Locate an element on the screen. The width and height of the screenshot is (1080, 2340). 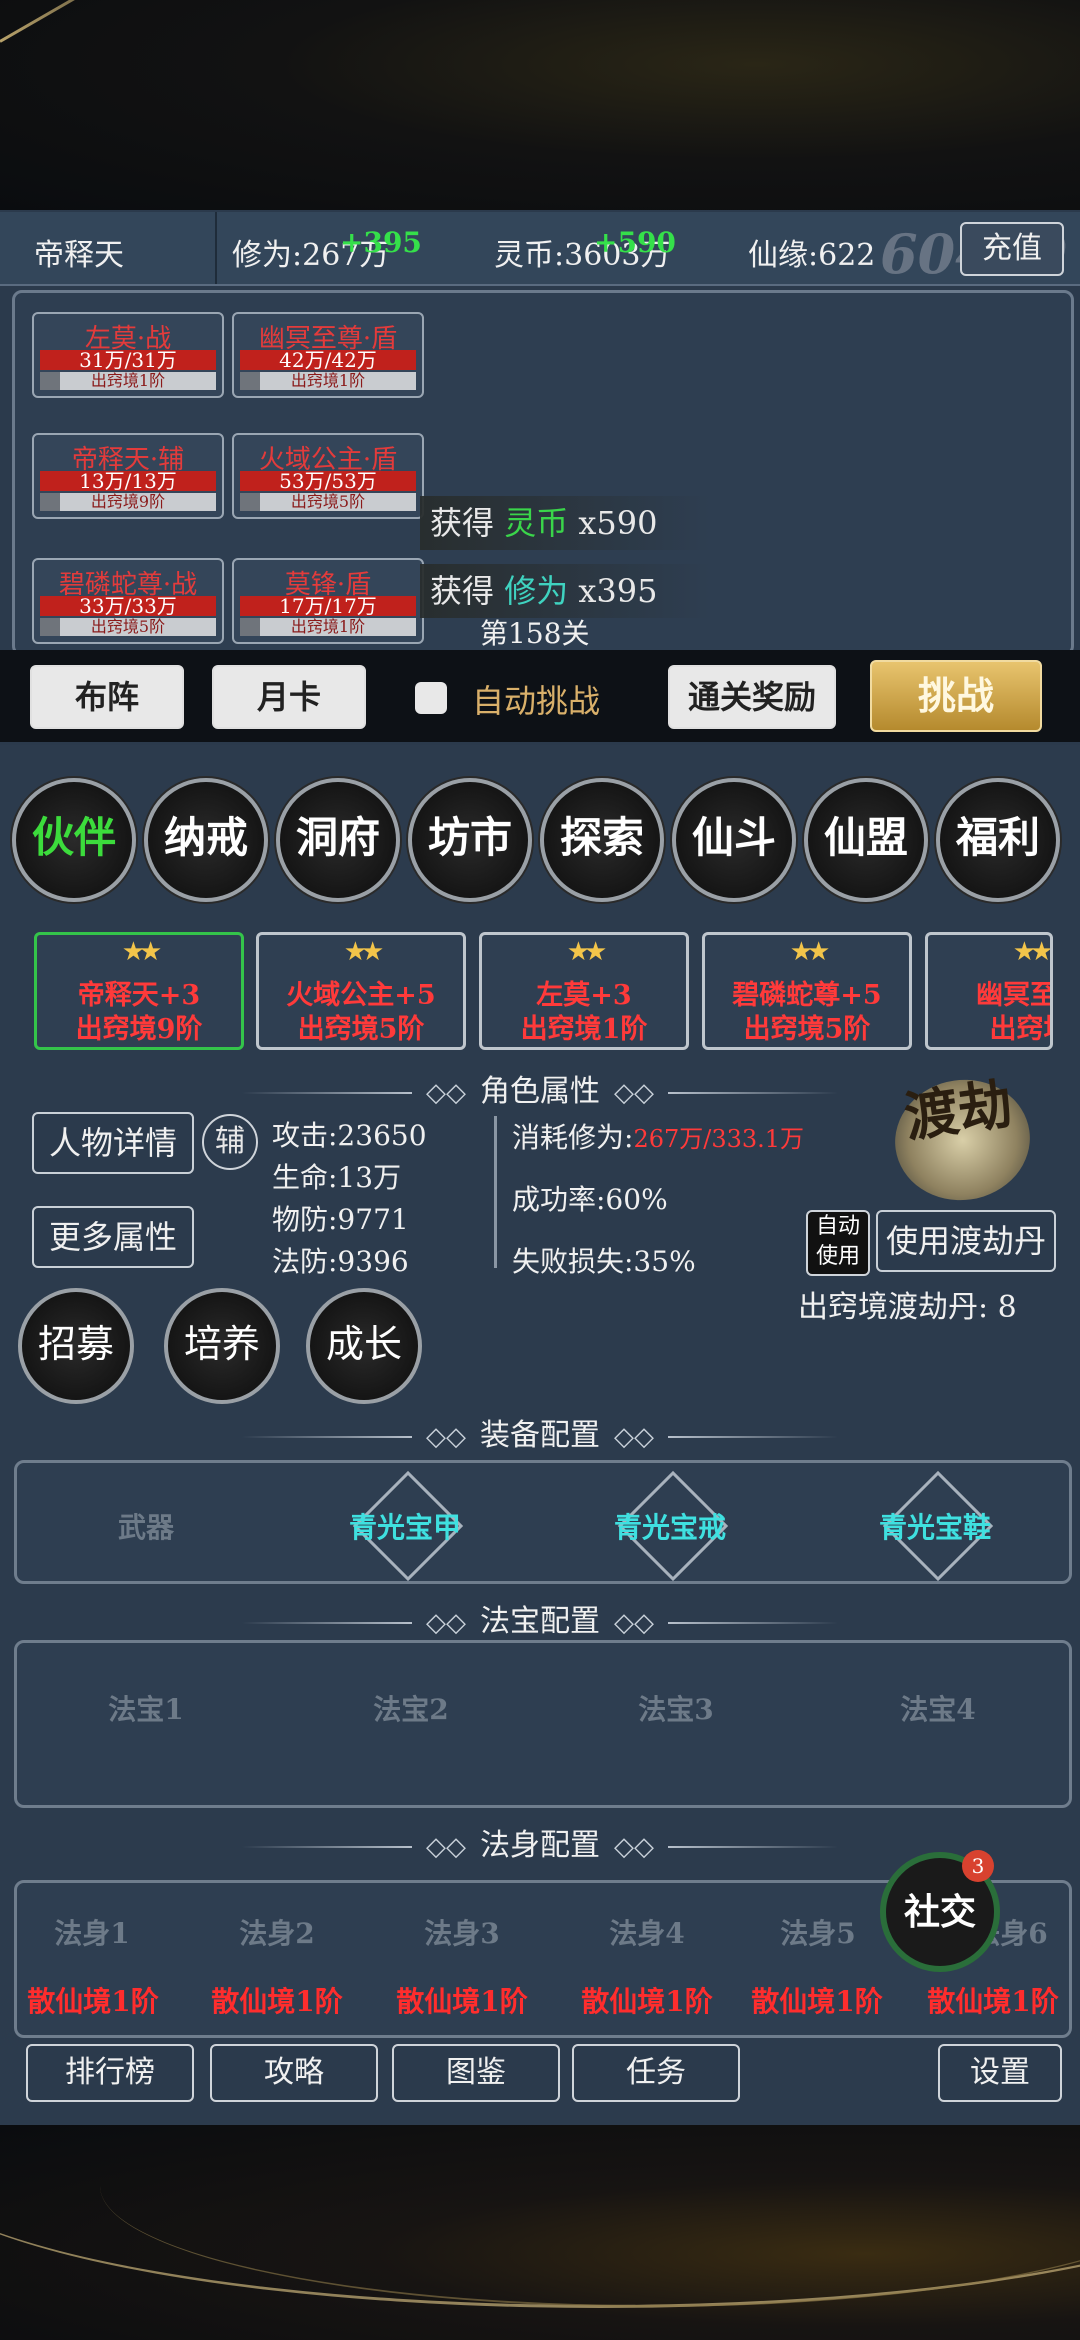
menu-cave: 洞府 is located at coordinates (338, 840).